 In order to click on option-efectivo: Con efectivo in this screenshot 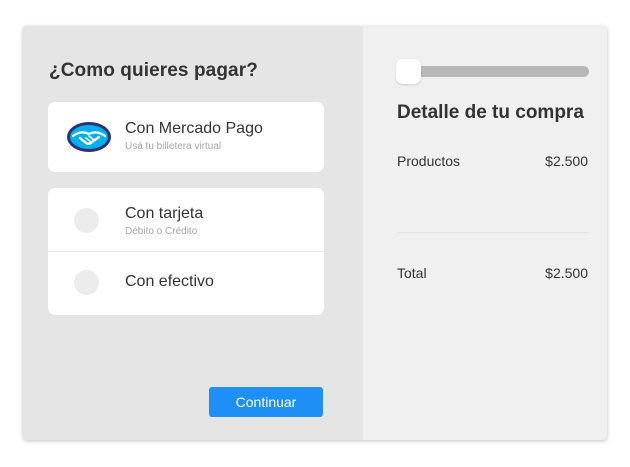, I will do `click(186, 283)`.